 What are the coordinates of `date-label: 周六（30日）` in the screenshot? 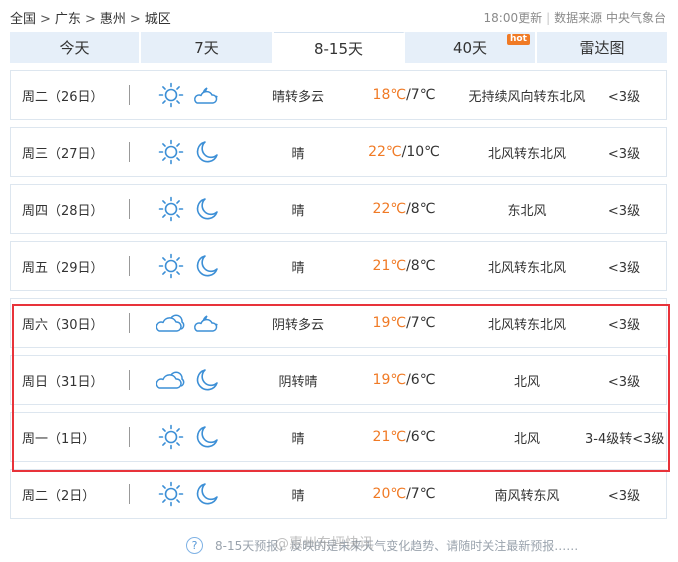 It's located at (63, 325).